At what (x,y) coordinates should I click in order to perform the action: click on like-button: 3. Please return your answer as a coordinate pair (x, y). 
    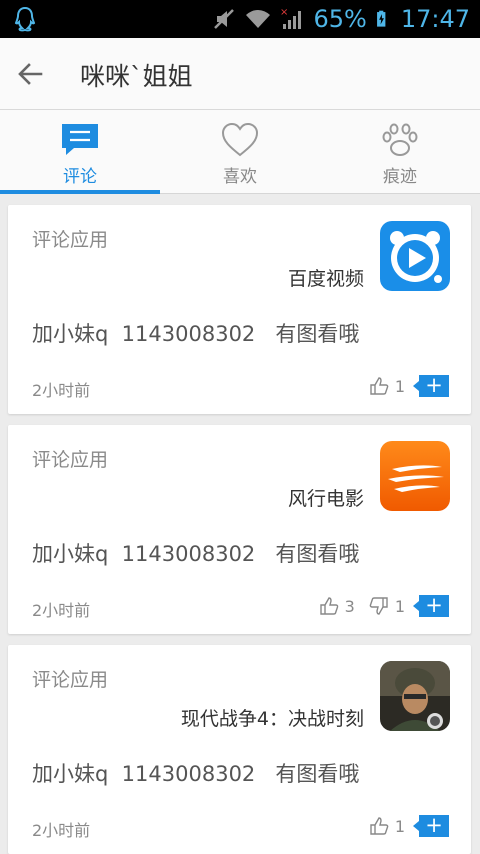
    Looking at the image, I should click on (337, 606).